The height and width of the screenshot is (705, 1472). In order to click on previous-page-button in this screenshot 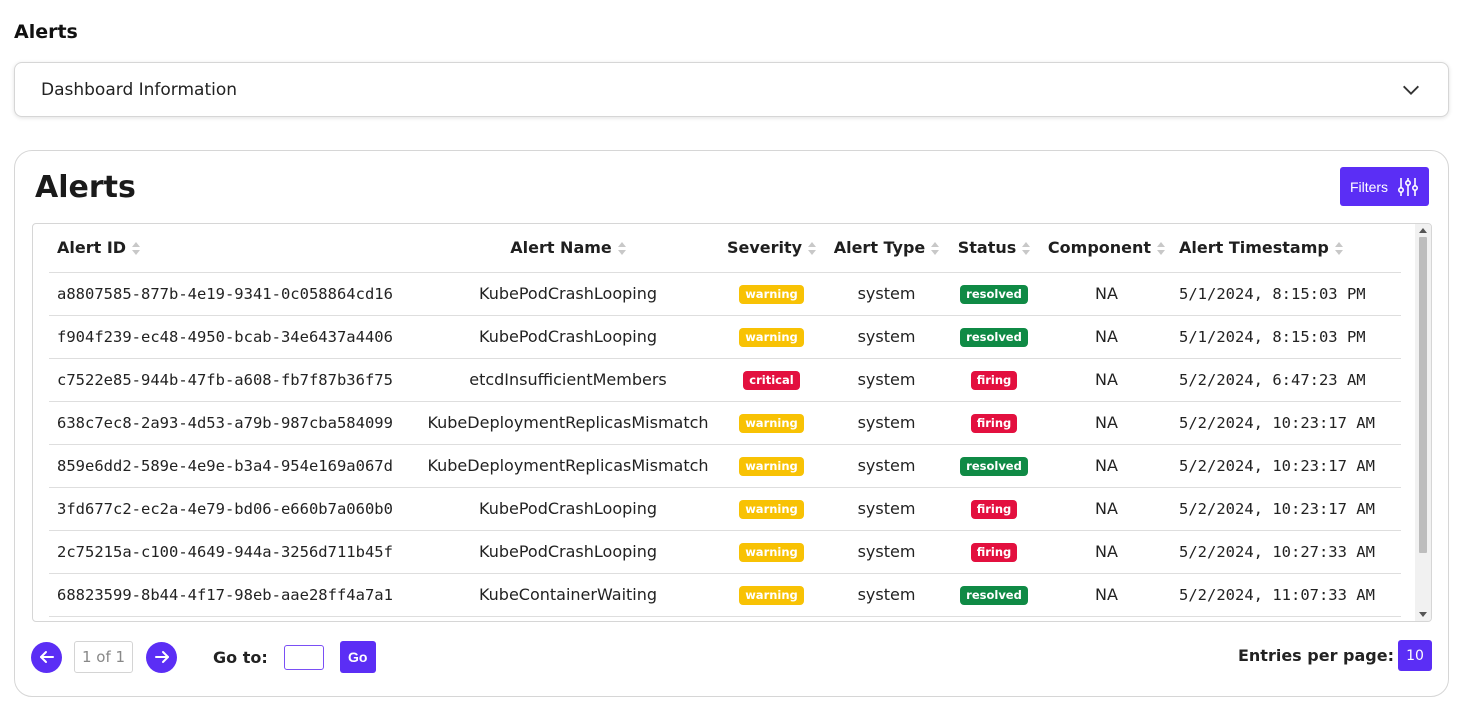, I will do `click(46, 657)`.